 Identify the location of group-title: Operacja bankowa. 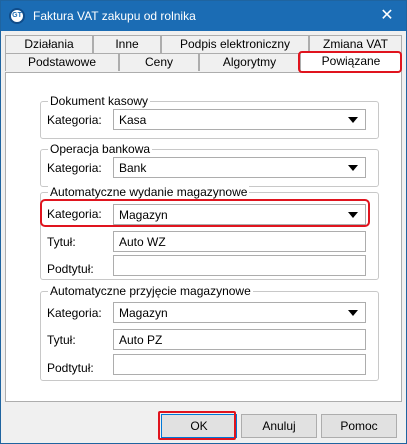
(100, 149).